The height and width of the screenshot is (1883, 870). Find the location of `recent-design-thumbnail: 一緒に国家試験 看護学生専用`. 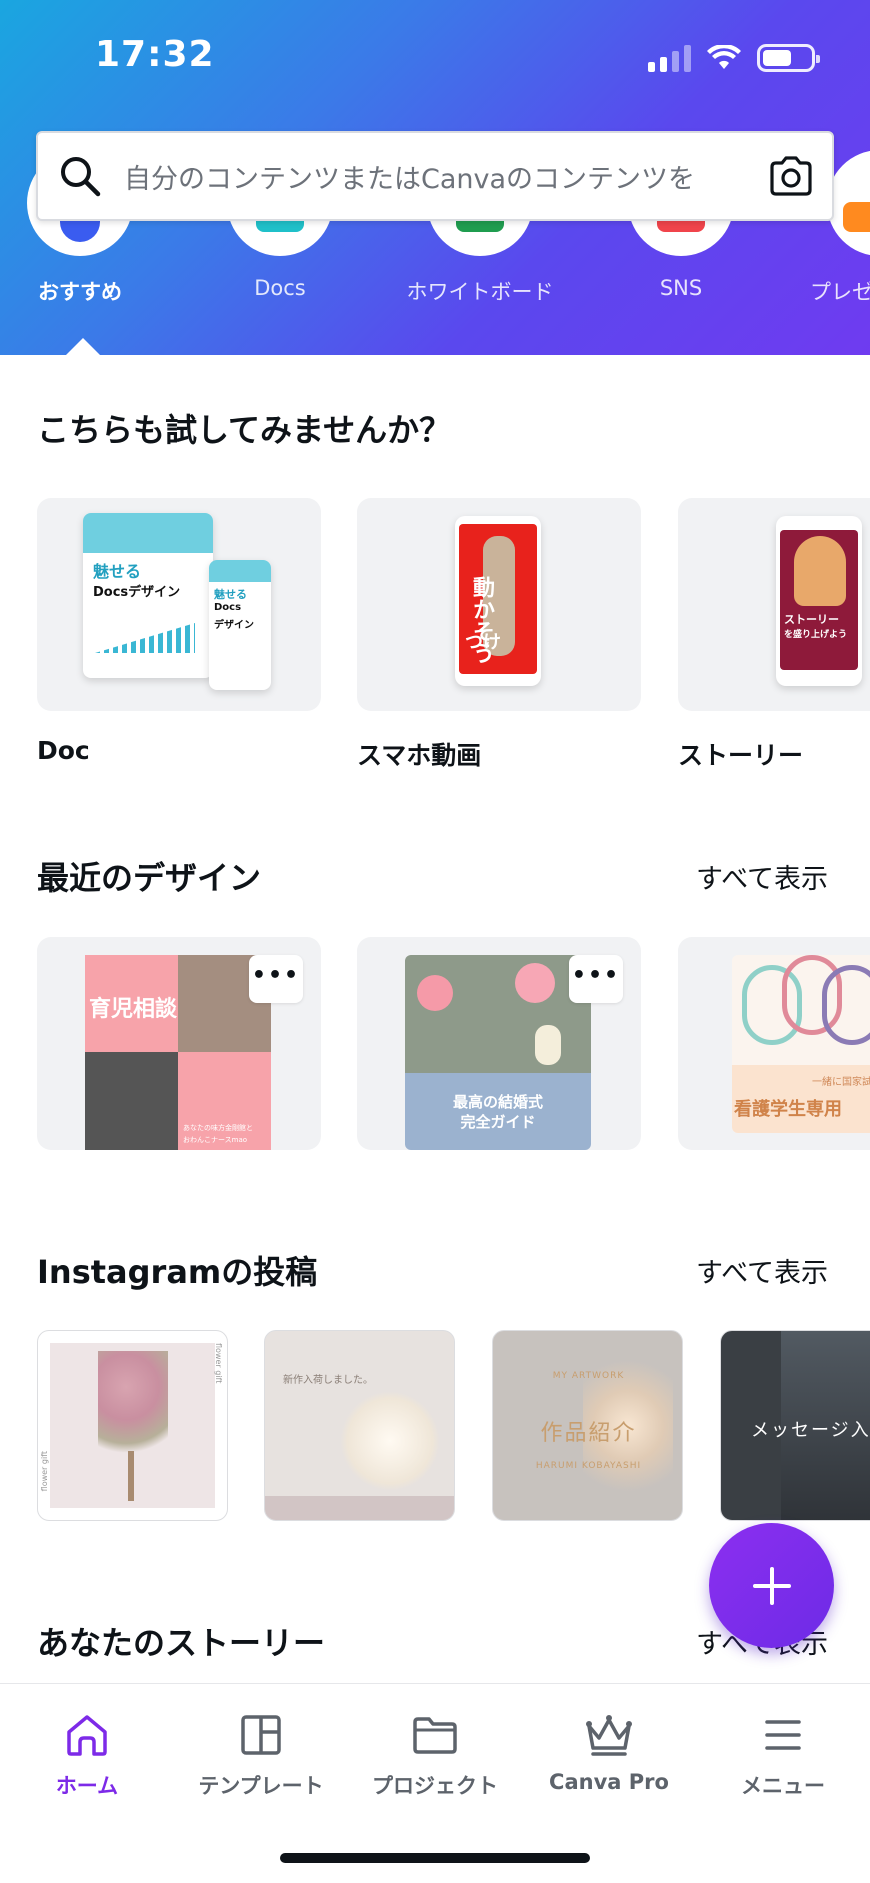

recent-design-thumbnail: 一緒に国家試験 看護学生専用 is located at coordinates (801, 1044).